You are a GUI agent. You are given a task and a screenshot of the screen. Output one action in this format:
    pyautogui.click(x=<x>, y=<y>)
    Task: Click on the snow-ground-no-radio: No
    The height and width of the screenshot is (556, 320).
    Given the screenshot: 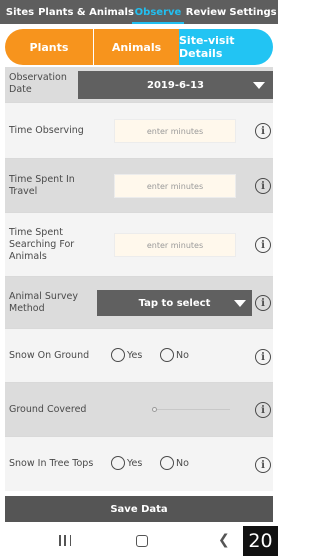 What is the action you would take?
    pyautogui.click(x=174, y=355)
    